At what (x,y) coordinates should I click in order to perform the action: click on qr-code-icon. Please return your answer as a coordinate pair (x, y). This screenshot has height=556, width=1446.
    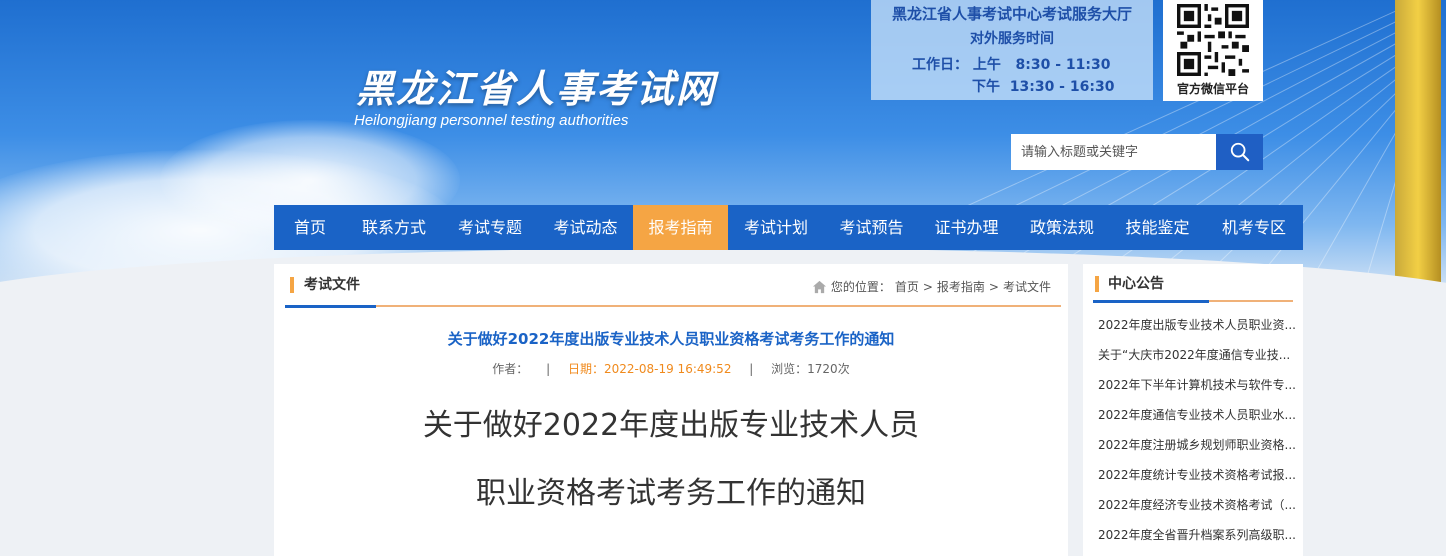
    Looking at the image, I should click on (1213, 40).